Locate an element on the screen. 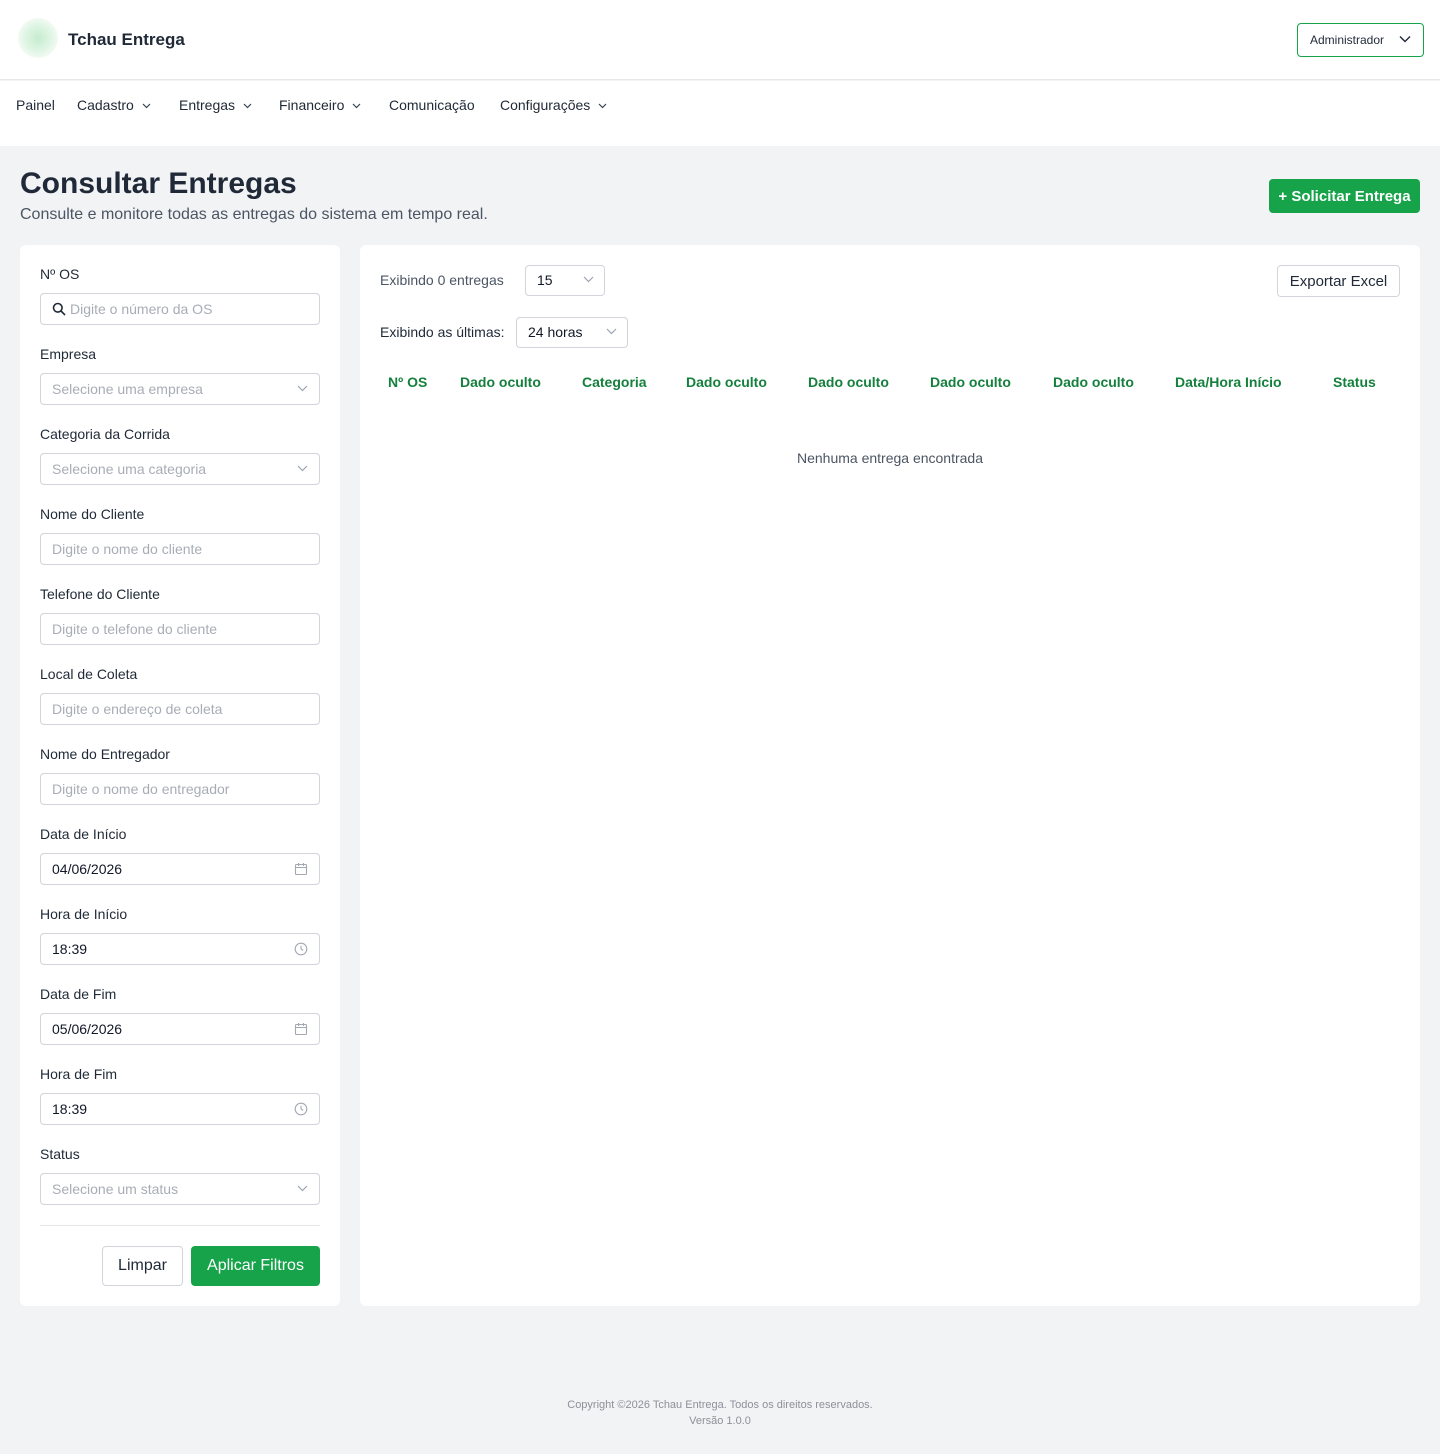 This screenshot has width=1440, height=1454. nav-item-painel: Painel is located at coordinates (35, 105).